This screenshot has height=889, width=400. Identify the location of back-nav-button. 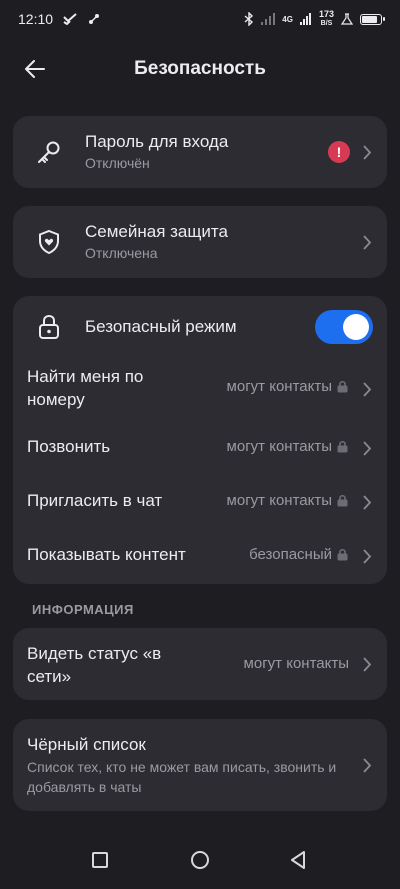
(298, 860).